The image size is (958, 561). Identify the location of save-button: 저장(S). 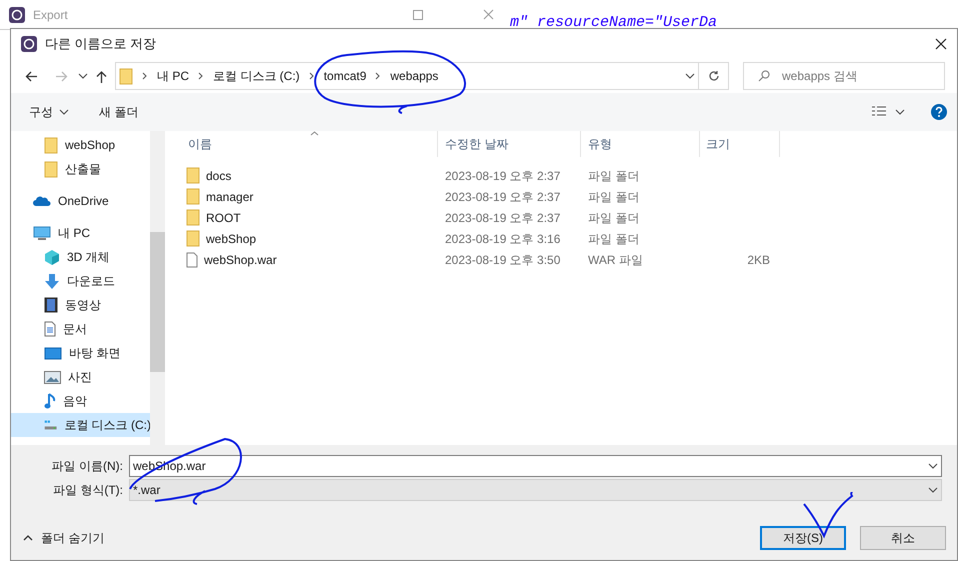
(803, 538).